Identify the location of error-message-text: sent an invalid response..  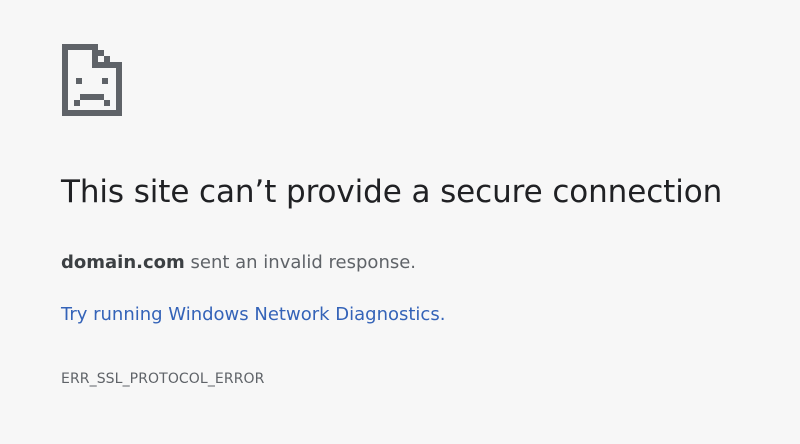
(300, 262).